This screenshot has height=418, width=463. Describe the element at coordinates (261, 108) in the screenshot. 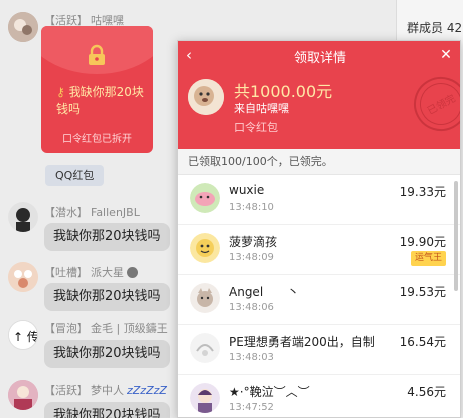

I see `sender-from: 来自咕嘿嘿` at that location.